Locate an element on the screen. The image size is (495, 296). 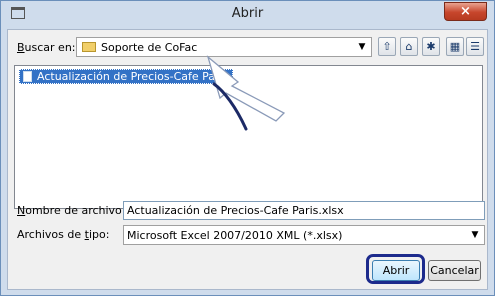
filename-label: Nombre de archivo: is located at coordinates (71, 210).